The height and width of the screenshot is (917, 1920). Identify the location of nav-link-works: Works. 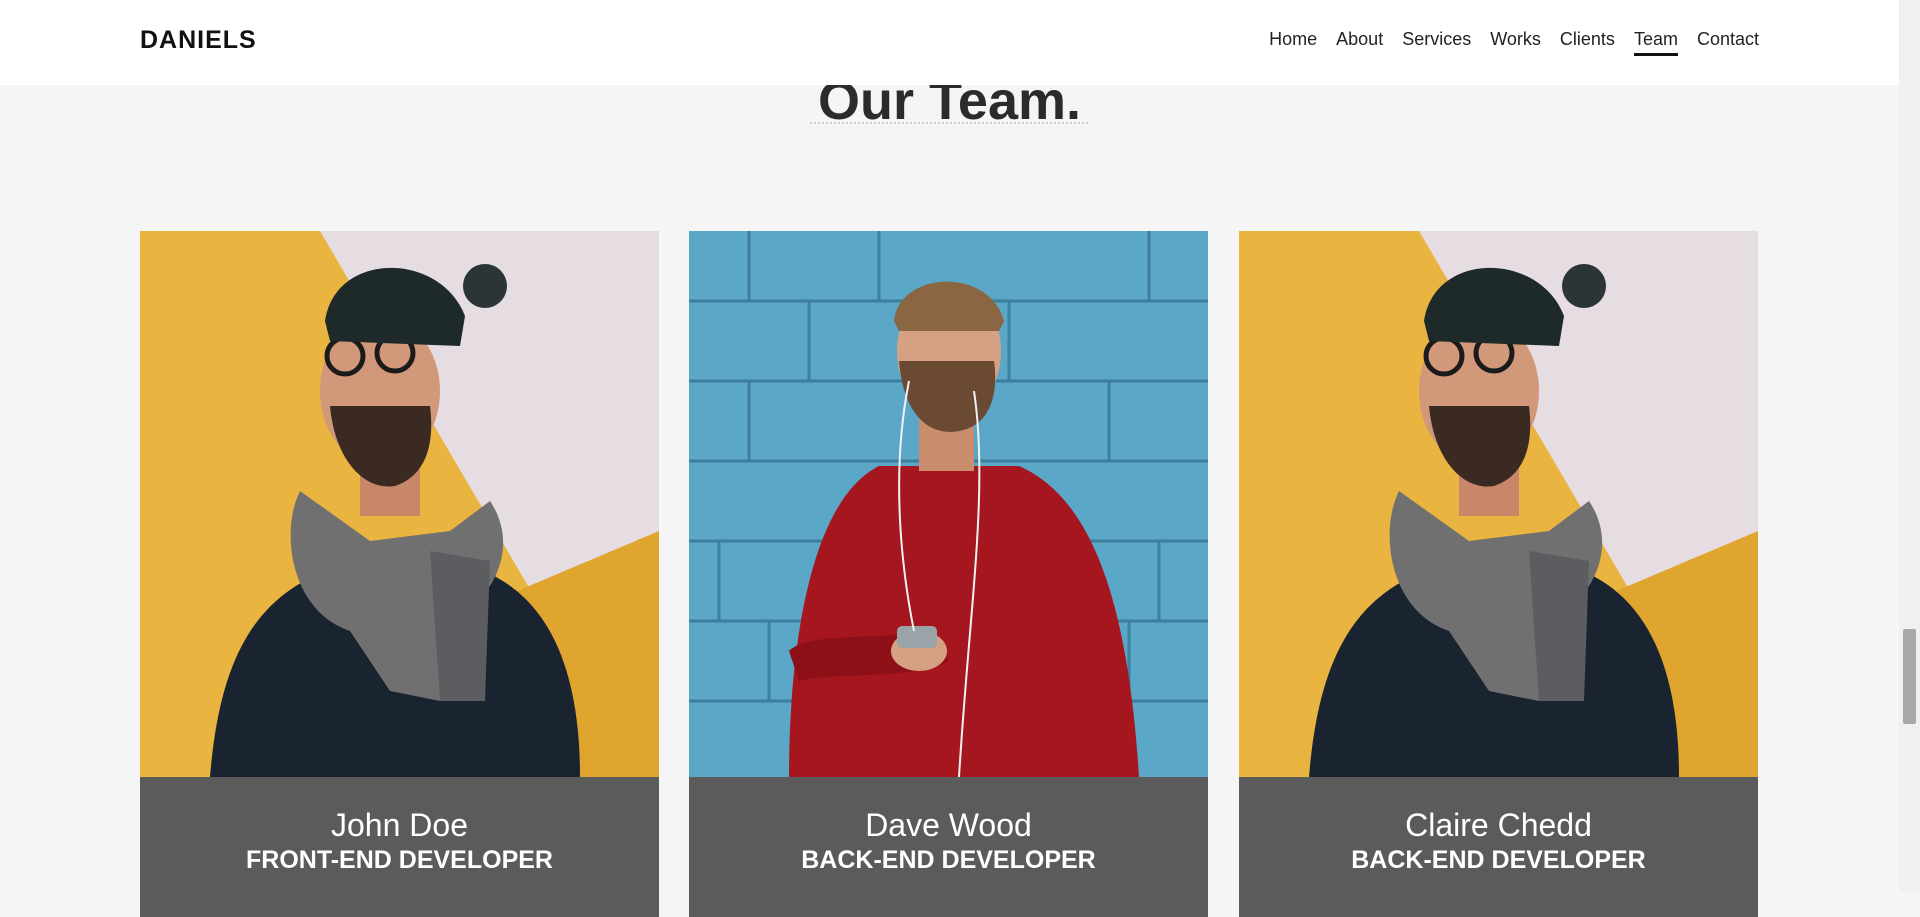
(1515, 42).